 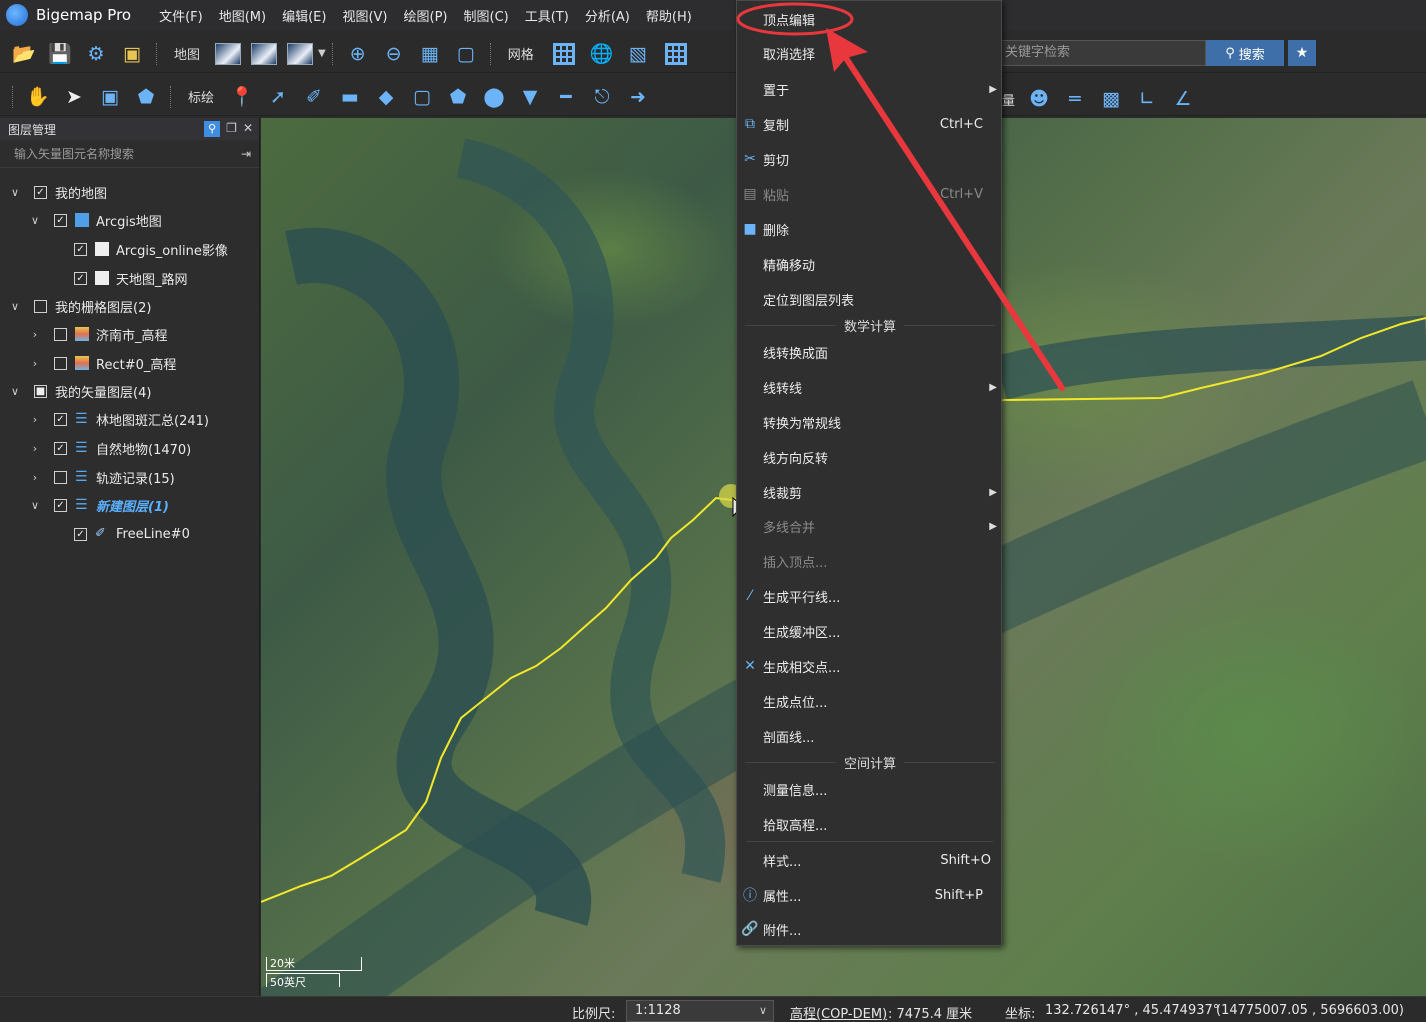 I want to click on menu-line-to-polygon: 线转换成面, so click(x=870, y=352).